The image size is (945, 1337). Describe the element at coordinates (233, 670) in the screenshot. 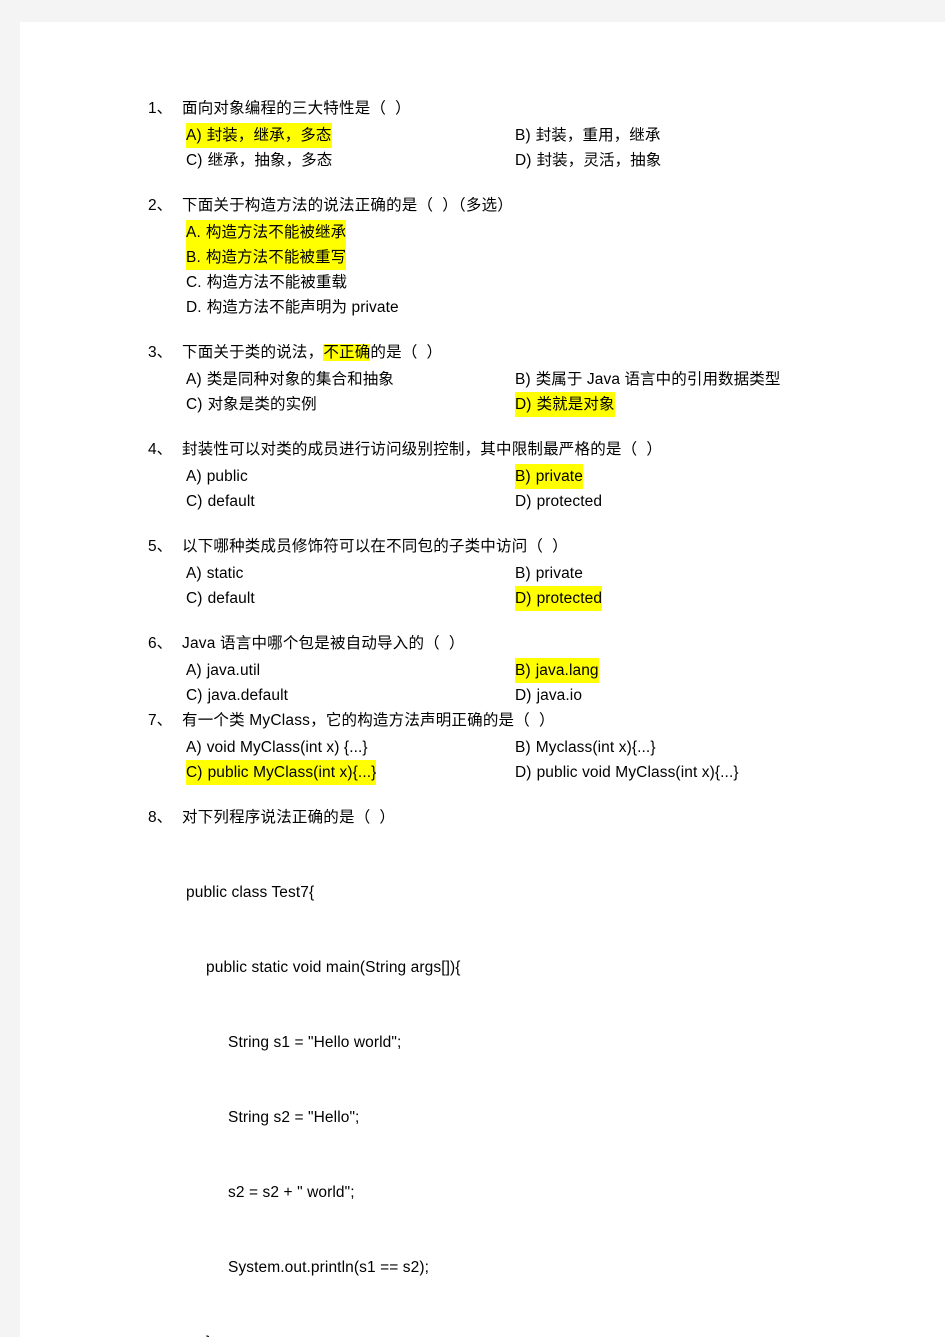

I see `option-text: java.util` at that location.